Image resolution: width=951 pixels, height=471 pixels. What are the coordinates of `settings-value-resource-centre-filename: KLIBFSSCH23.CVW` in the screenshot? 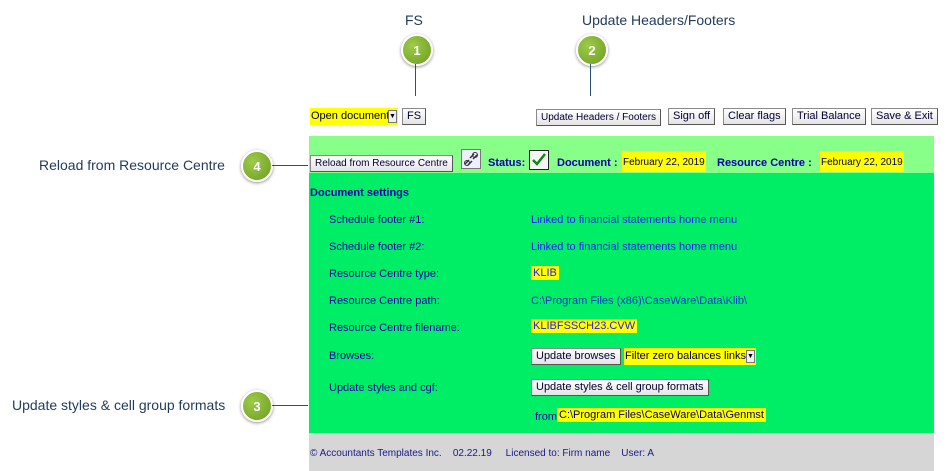 It's located at (584, 326).